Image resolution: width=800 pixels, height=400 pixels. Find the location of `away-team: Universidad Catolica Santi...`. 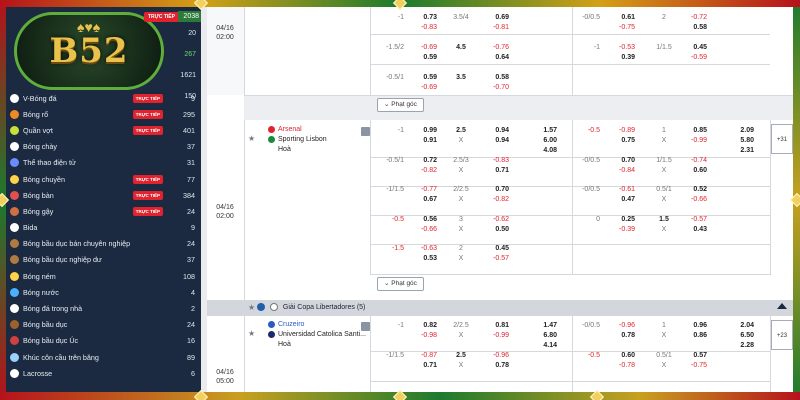

away-team: Universidad Catolica Santi... is located at coordinates (317, 335).